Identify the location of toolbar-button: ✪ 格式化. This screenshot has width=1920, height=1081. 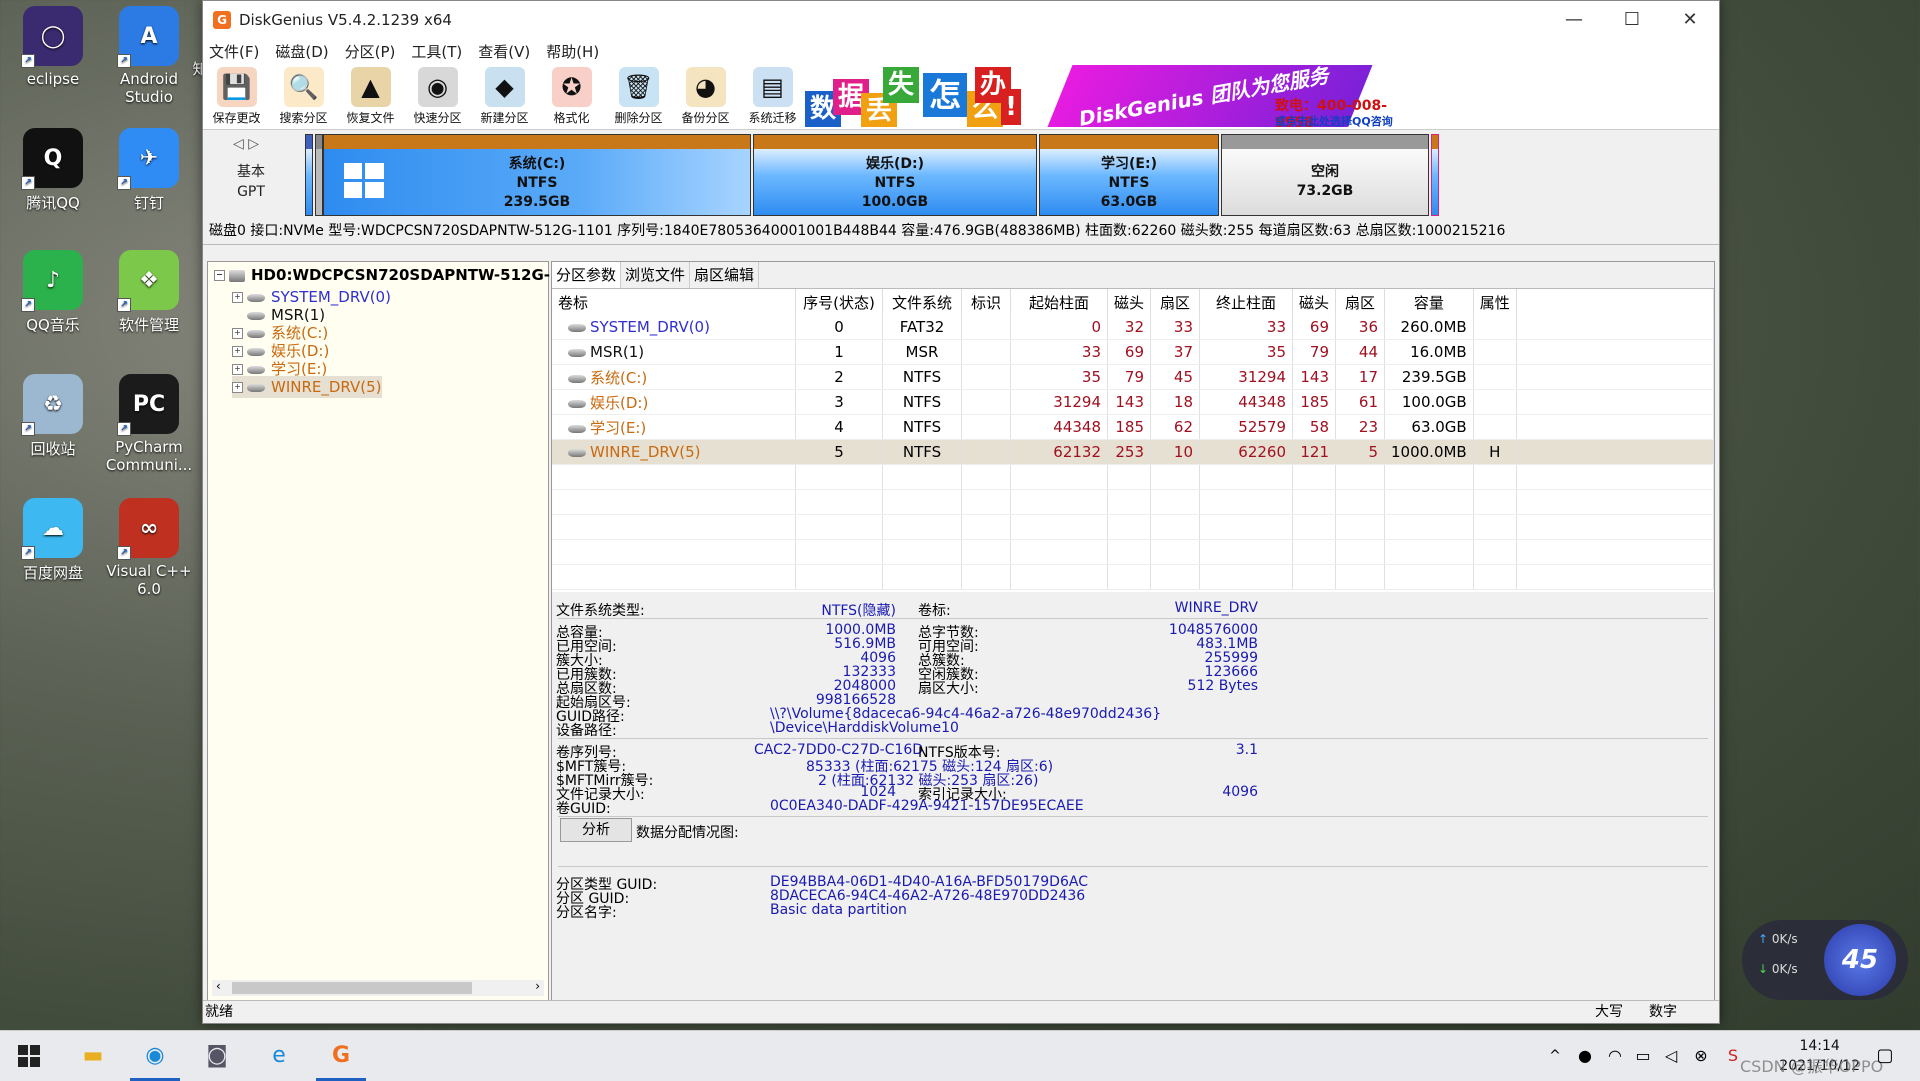
(571, 94).